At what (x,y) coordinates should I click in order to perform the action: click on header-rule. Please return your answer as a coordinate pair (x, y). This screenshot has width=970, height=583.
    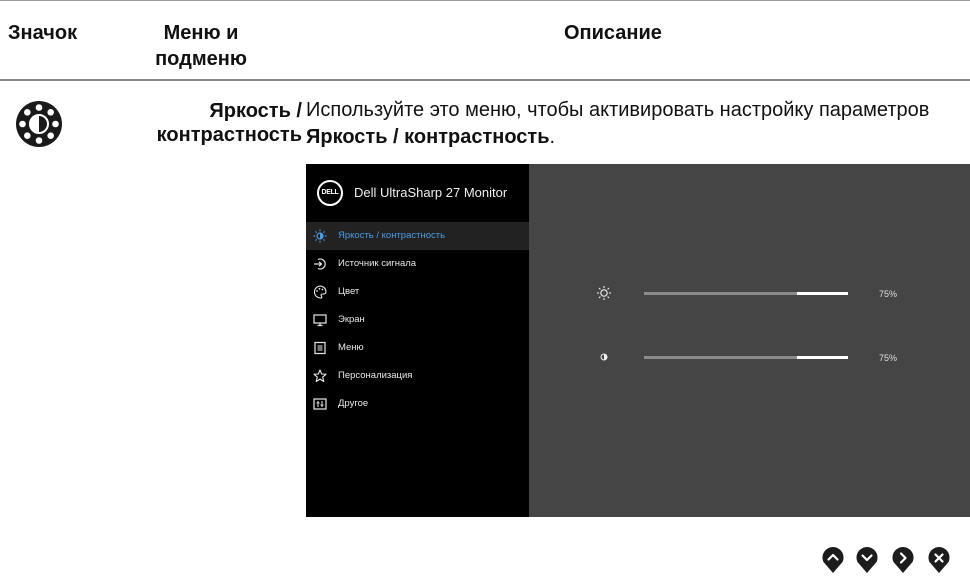
    Looking at the image, I should click on (485, 80).